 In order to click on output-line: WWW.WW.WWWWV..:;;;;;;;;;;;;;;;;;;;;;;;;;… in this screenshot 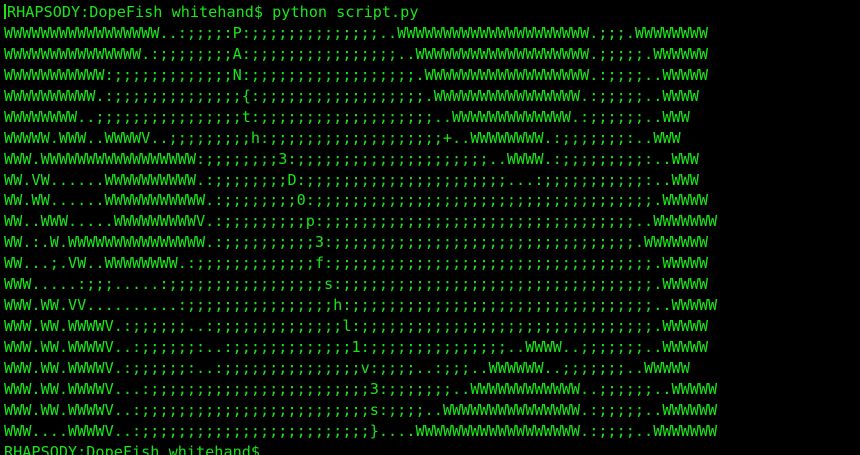, I will do `click(361, 409)`.